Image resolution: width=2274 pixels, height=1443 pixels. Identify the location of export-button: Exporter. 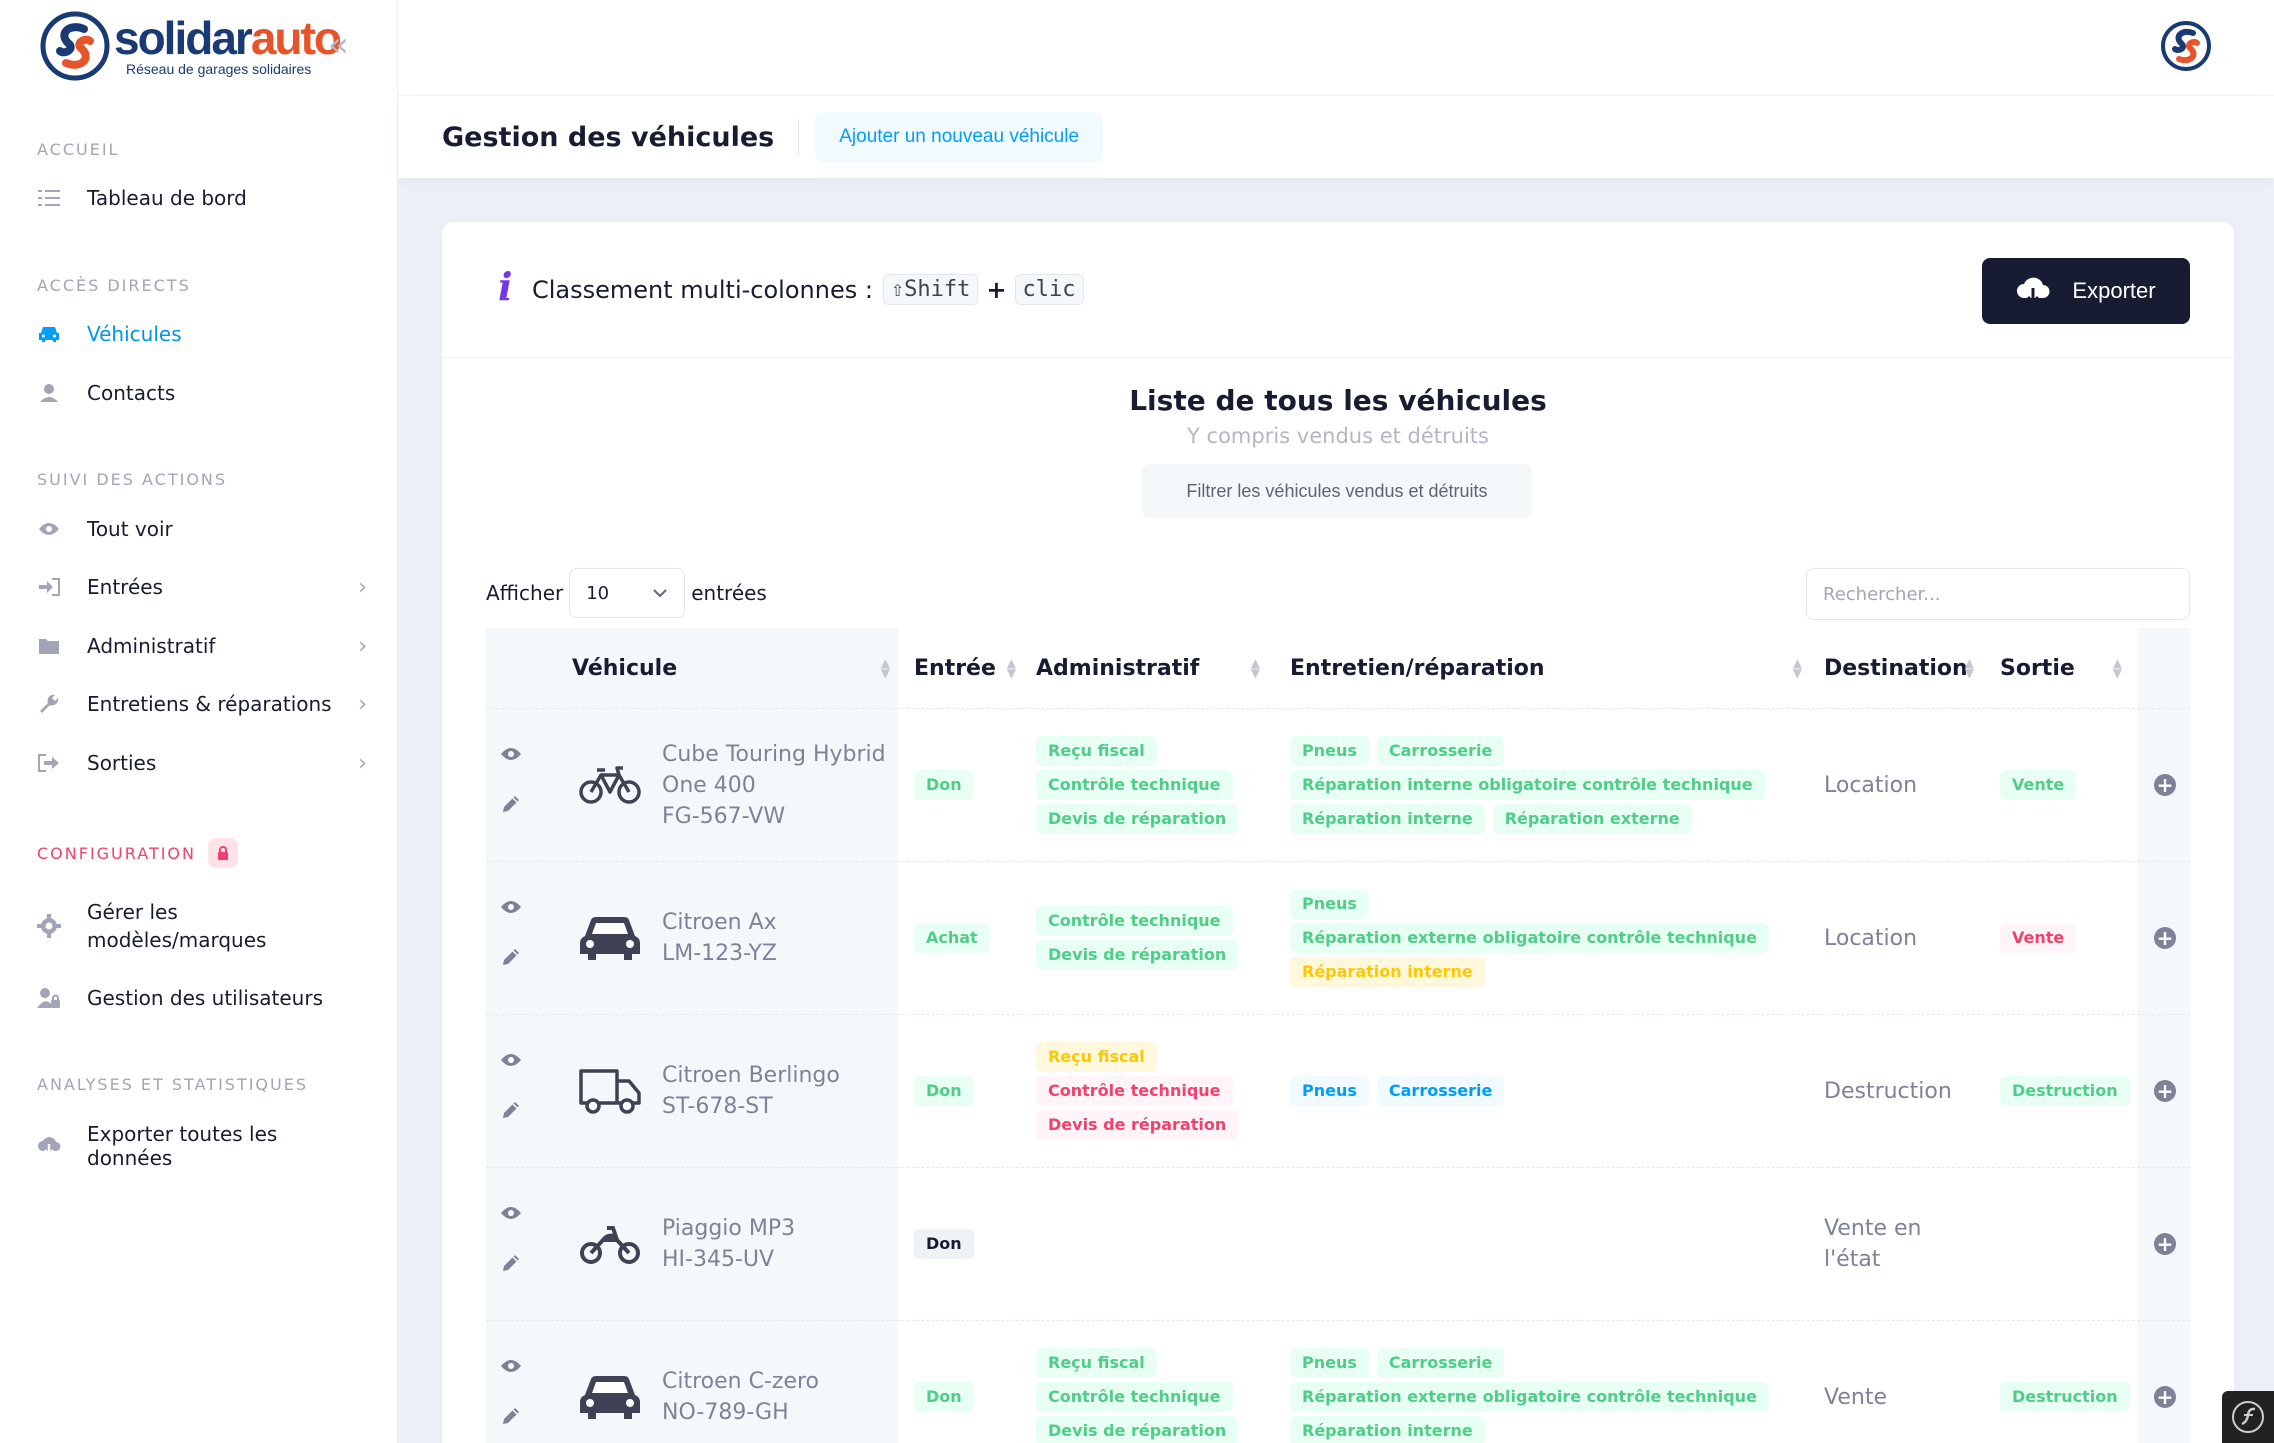
(2086, 291).